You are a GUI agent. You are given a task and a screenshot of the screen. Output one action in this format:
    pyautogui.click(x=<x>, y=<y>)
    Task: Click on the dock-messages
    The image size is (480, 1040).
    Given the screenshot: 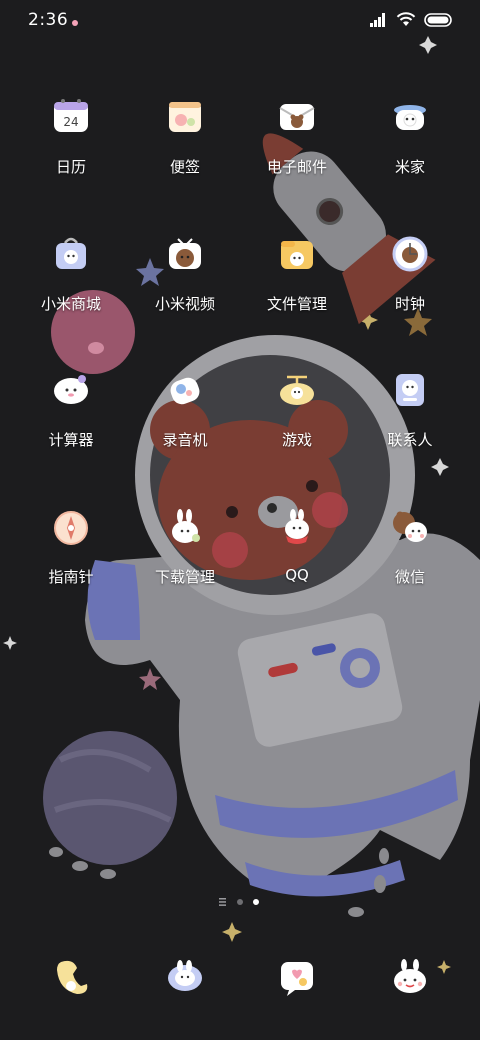 What is the action you would take?
    pyautogui.click(x=185, y=980)
    